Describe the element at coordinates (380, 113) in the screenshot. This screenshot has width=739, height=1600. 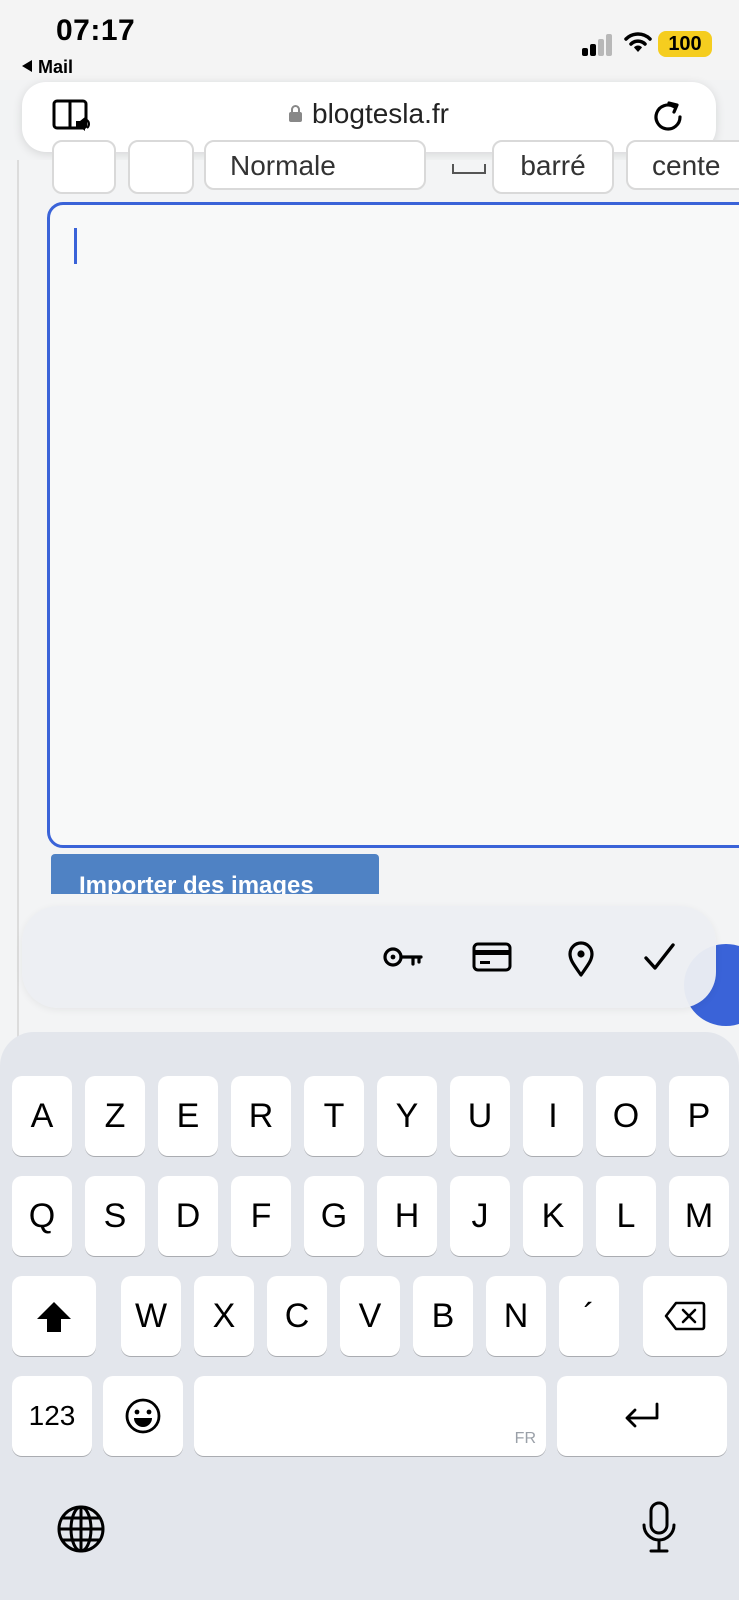
I see `url-text: blogtesla.fr` at that location.